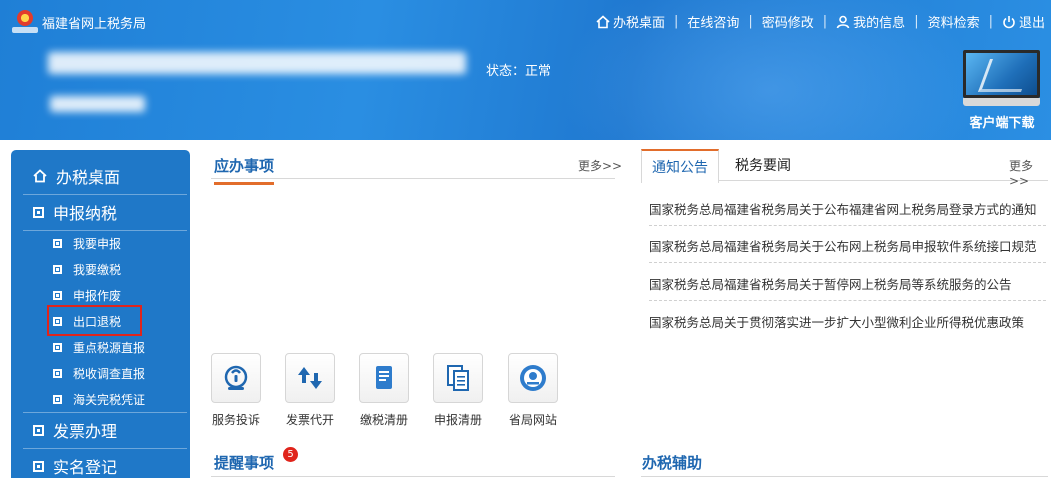  Describe the element at coordinates (1001, 74) in the screenshot. I see `monitor-icon` at that location.